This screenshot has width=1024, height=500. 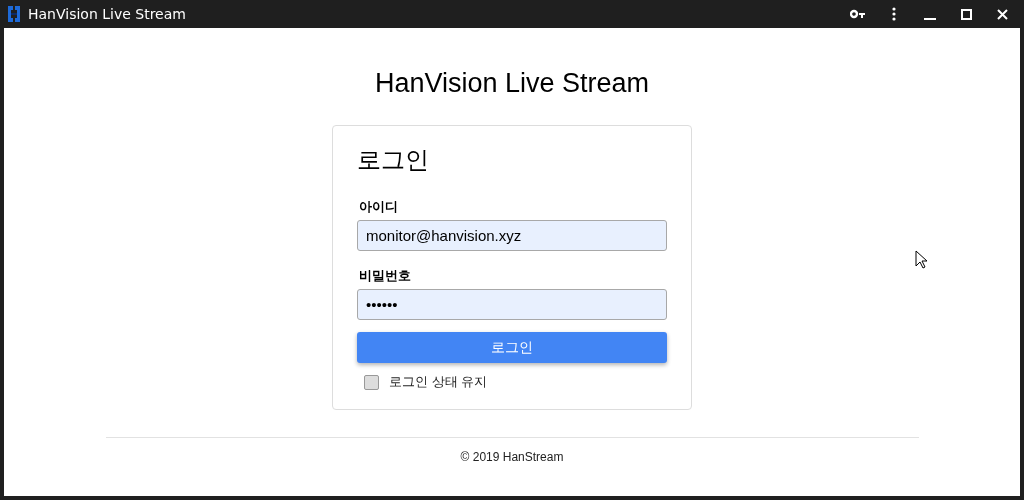 What do you see at coordinates (385, 276) in the screenshot?
I see `field-label: 비밀번호` at bounding box center [385, 276].